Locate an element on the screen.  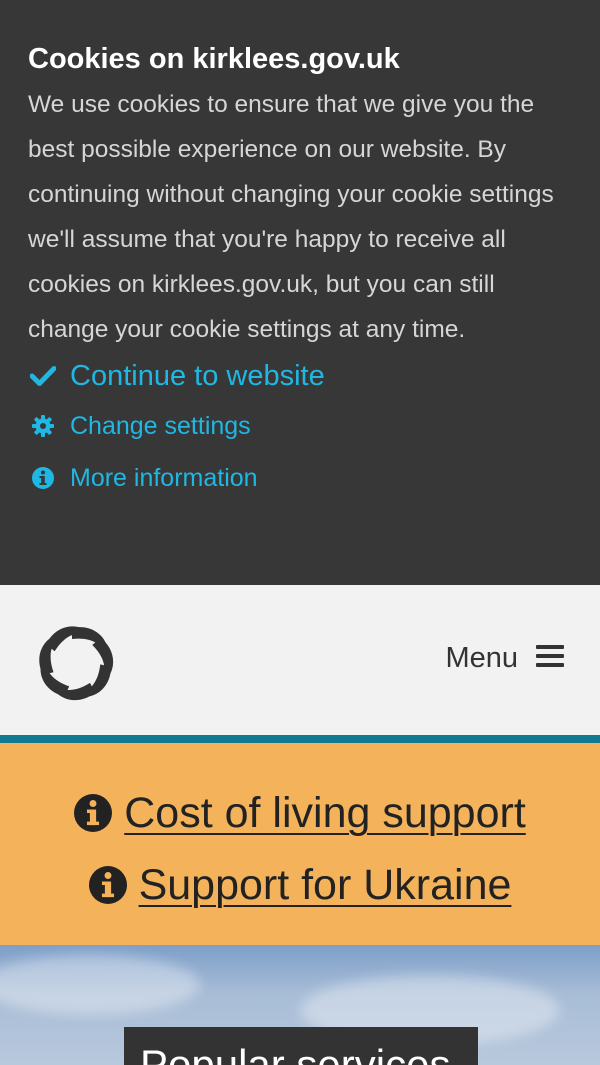
site-header: Menu is located at coordinates (300, 660).